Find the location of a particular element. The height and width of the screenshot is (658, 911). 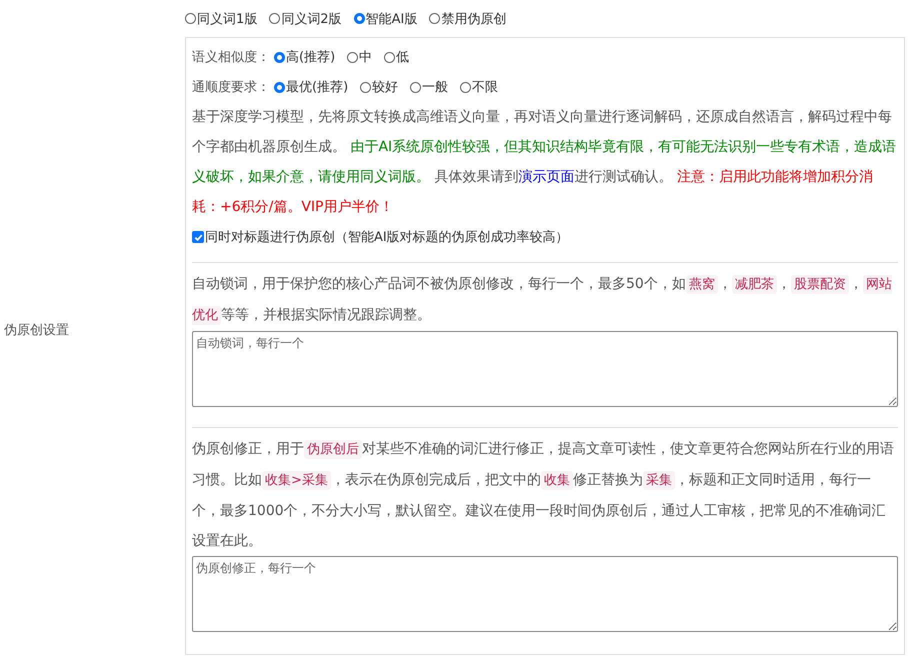

radio-option: 低 is located at coordinates (397, 57).